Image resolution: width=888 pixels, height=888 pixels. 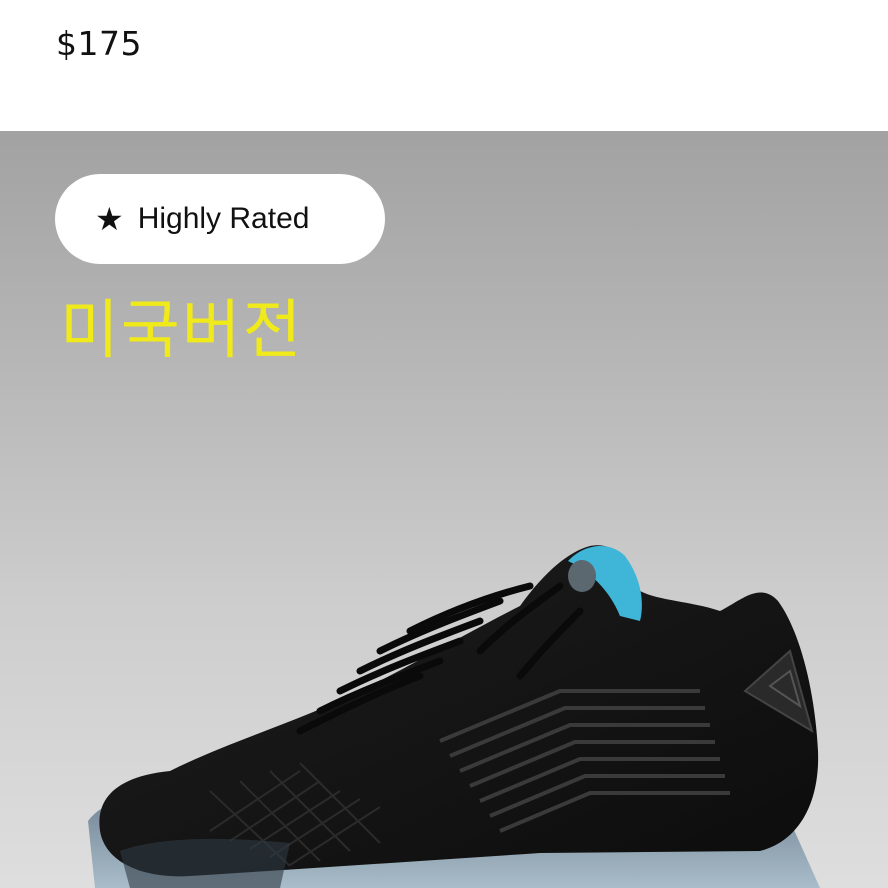 I want to click on sole-window, so click(x=205, y=863).